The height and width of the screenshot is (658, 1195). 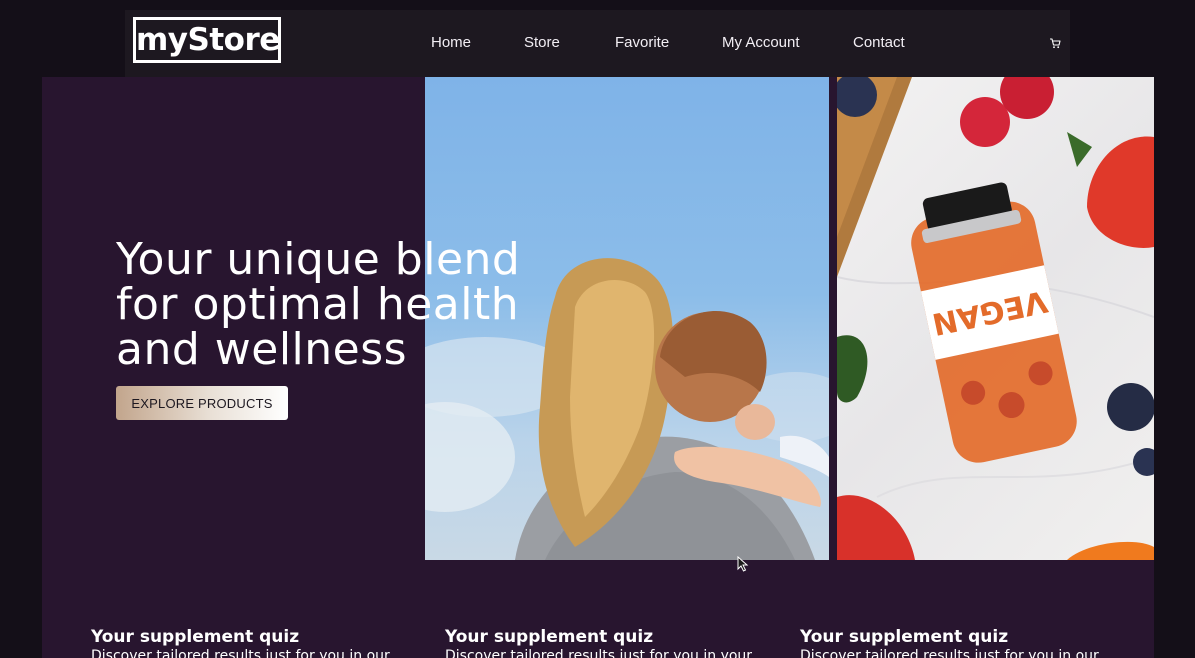 What do you see at coordinates (879, 43) in the screenshot?
I see `nav-contact: Contact` at bounding box center [879, 43].